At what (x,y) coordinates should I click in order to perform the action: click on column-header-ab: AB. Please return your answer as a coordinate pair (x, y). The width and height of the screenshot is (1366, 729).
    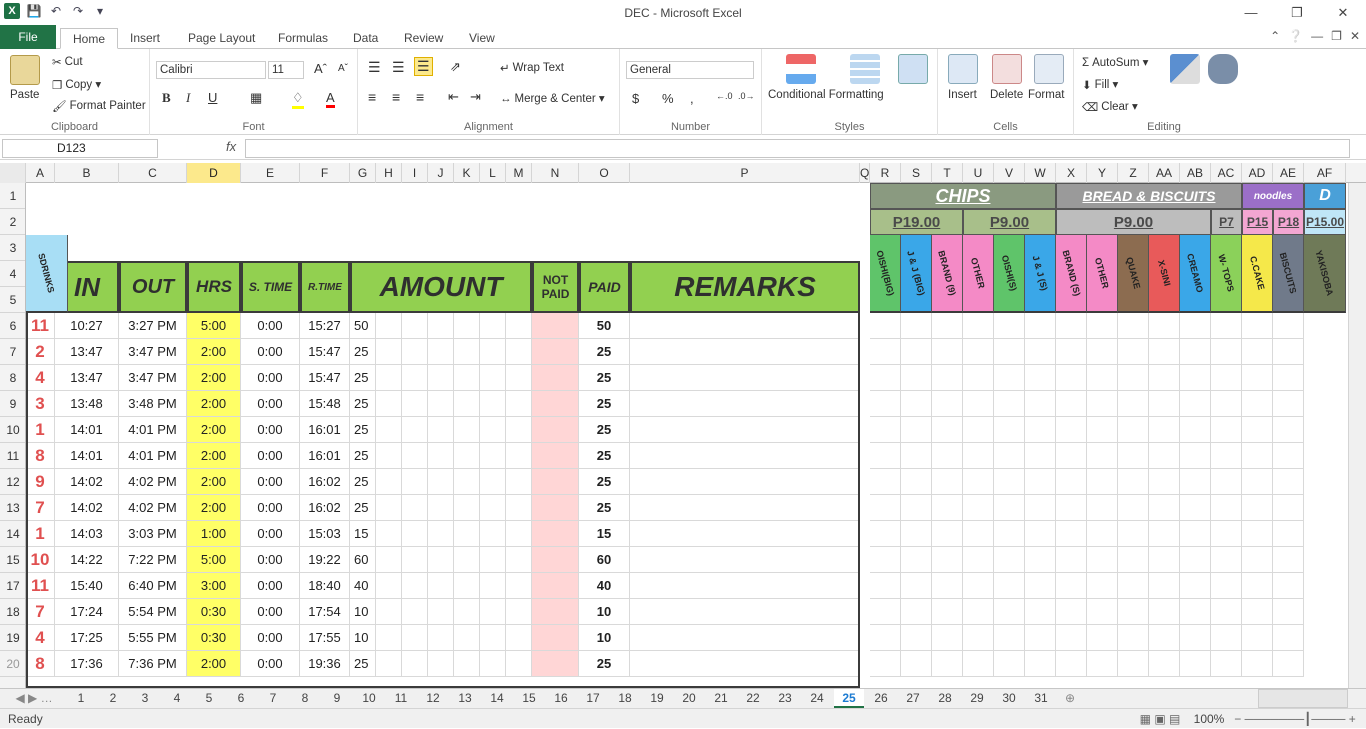
    Looking at the image, I should click on (1195, 173).